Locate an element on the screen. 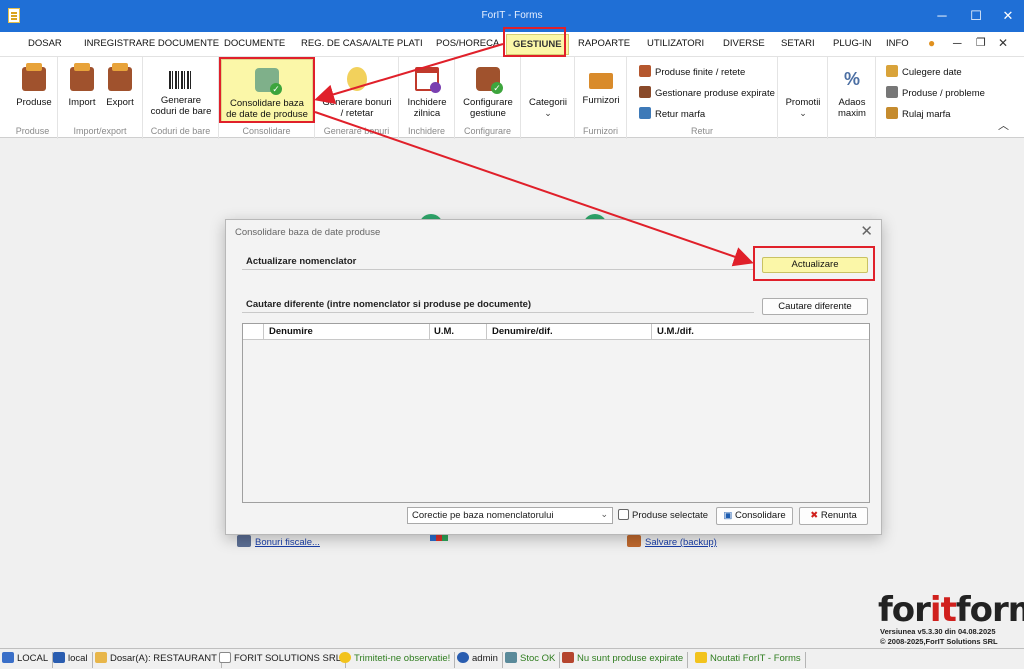 The width and height of the screenshot is (1024, 669). server-icon is located at coordinates (59, 657).